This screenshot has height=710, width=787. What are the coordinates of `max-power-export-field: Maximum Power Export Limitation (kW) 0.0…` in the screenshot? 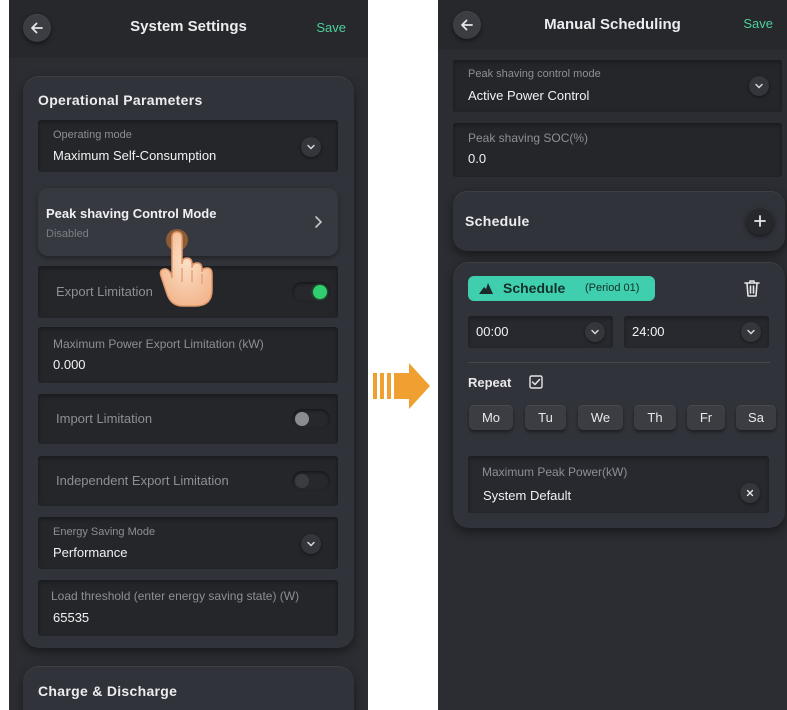 It's located at (188, 355).